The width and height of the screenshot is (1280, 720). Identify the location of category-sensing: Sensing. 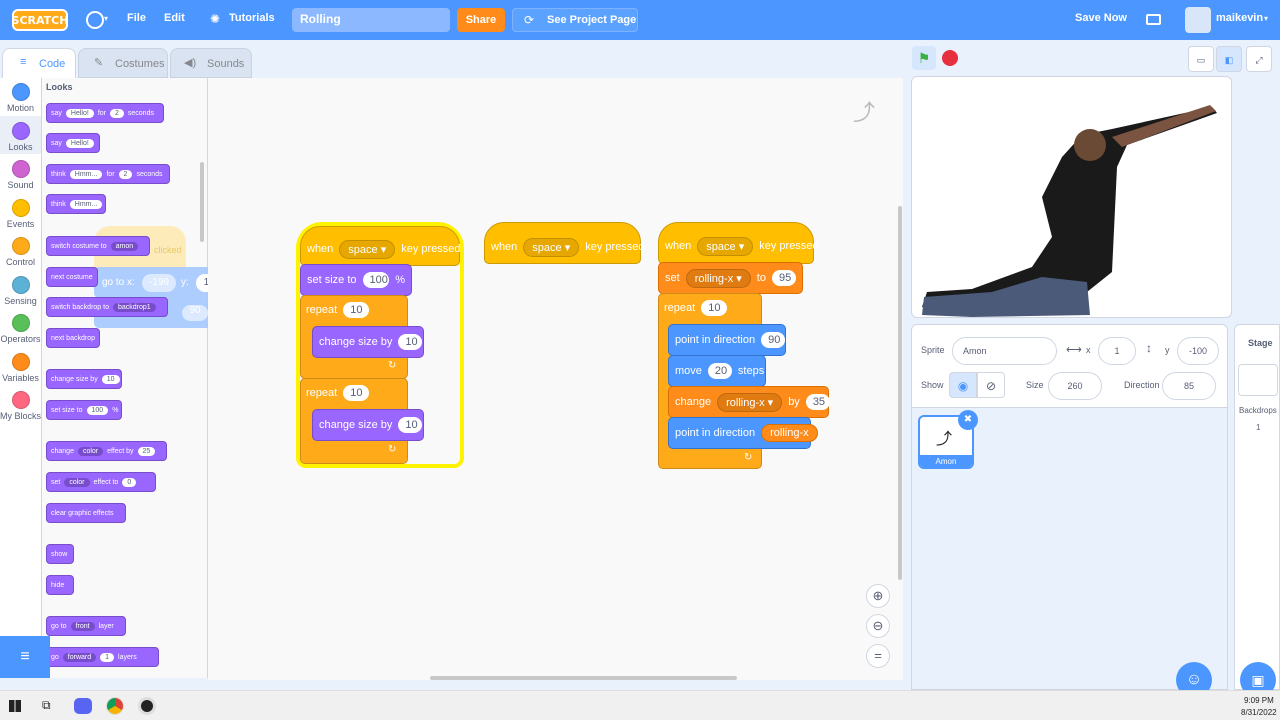
(20, 290).